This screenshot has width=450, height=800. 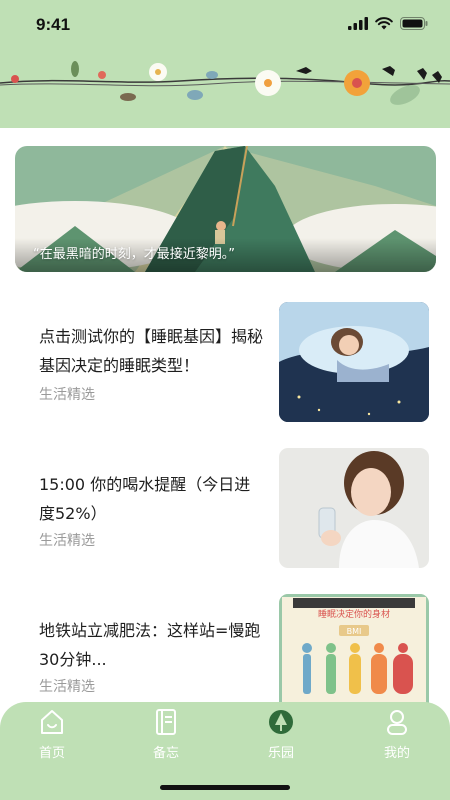 I want to click on tab-profile: 我的, so click(x=397, y=736).